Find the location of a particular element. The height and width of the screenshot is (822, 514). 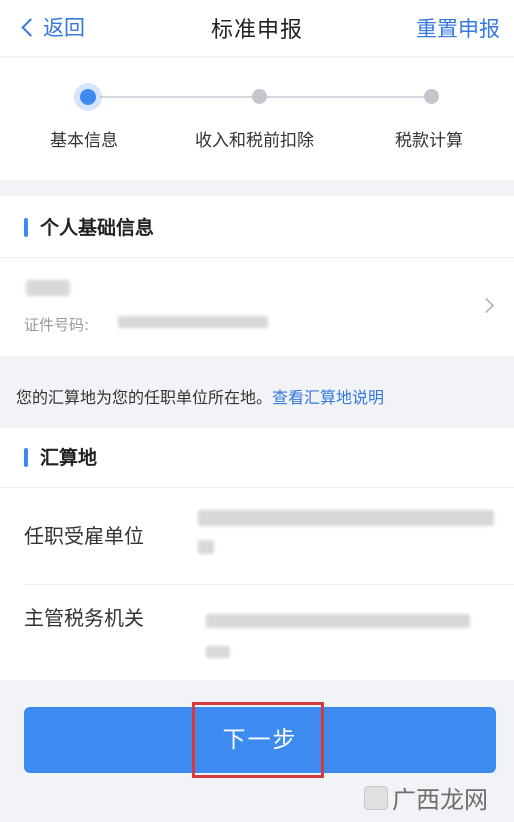

redacted-id-number is located at coordinates (193, 322).